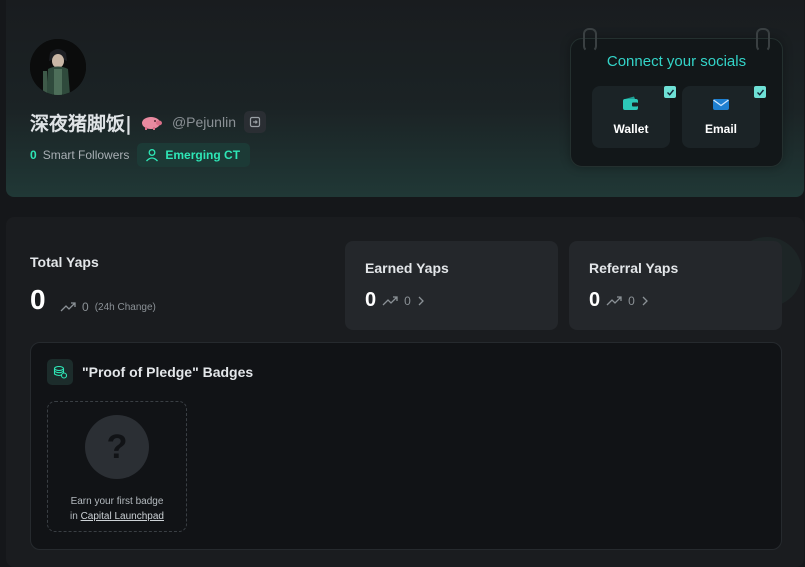  What do you see at coordinates (407, 268) in the screenshot?
I see `earned-yaps-label: Earned Yaps` at bounding box center [407, 268].